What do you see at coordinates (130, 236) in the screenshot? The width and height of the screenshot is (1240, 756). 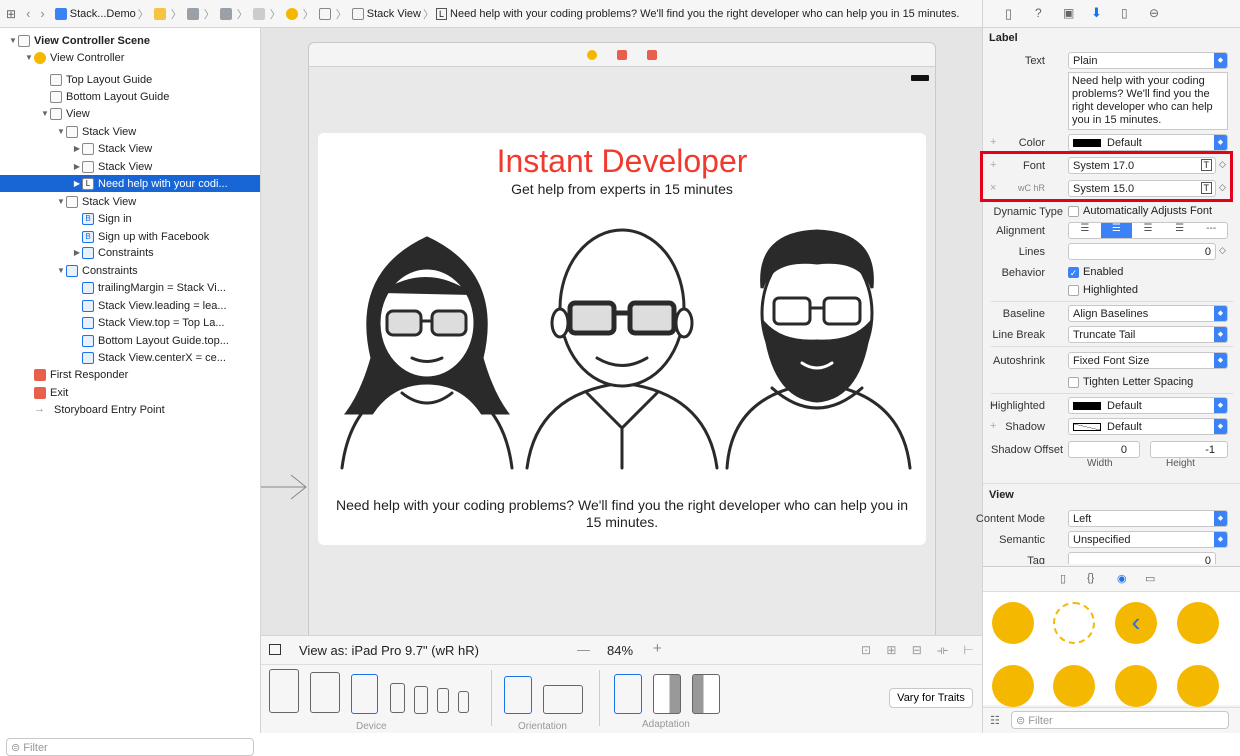 I see `outline-row: B Sign up with Facebook` at bounding box center [130, 236].